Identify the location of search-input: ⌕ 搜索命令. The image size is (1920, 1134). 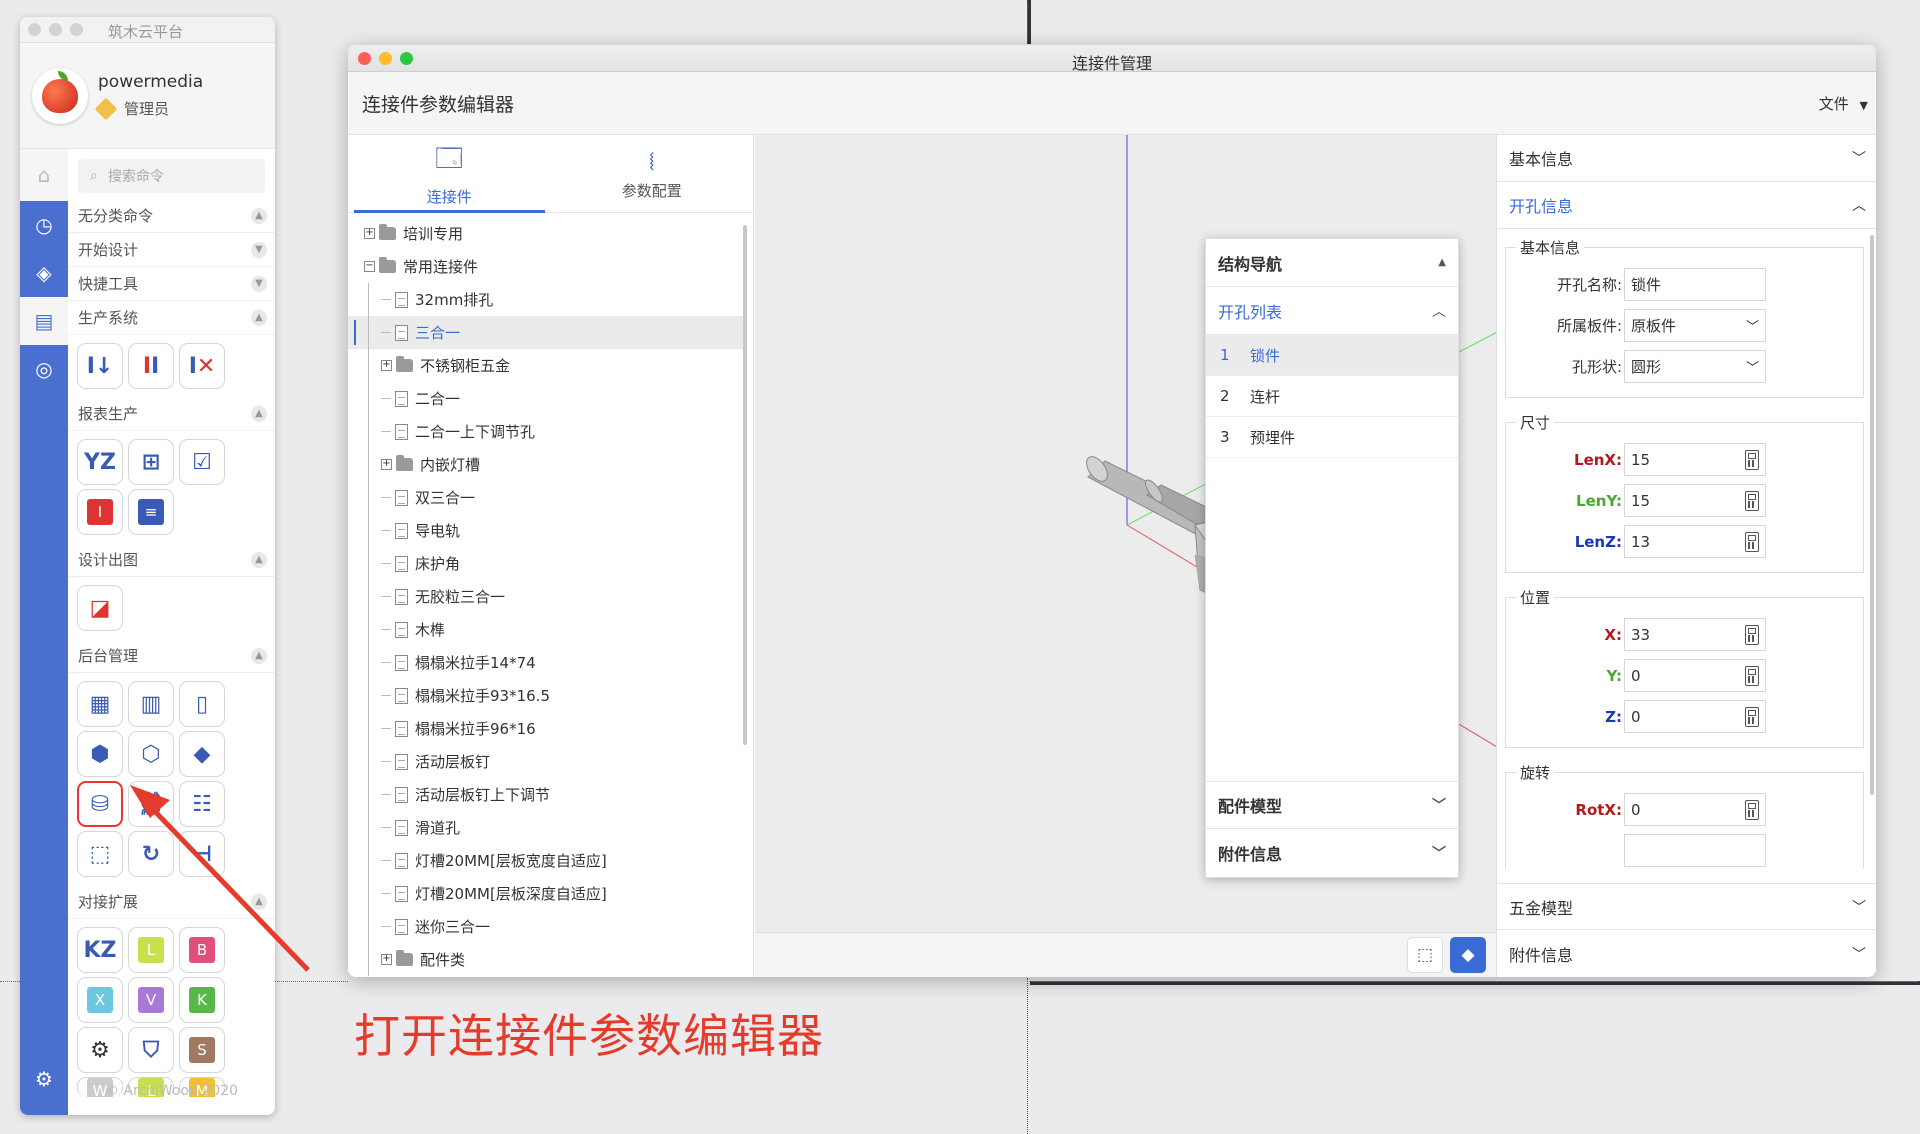
(171, 176).